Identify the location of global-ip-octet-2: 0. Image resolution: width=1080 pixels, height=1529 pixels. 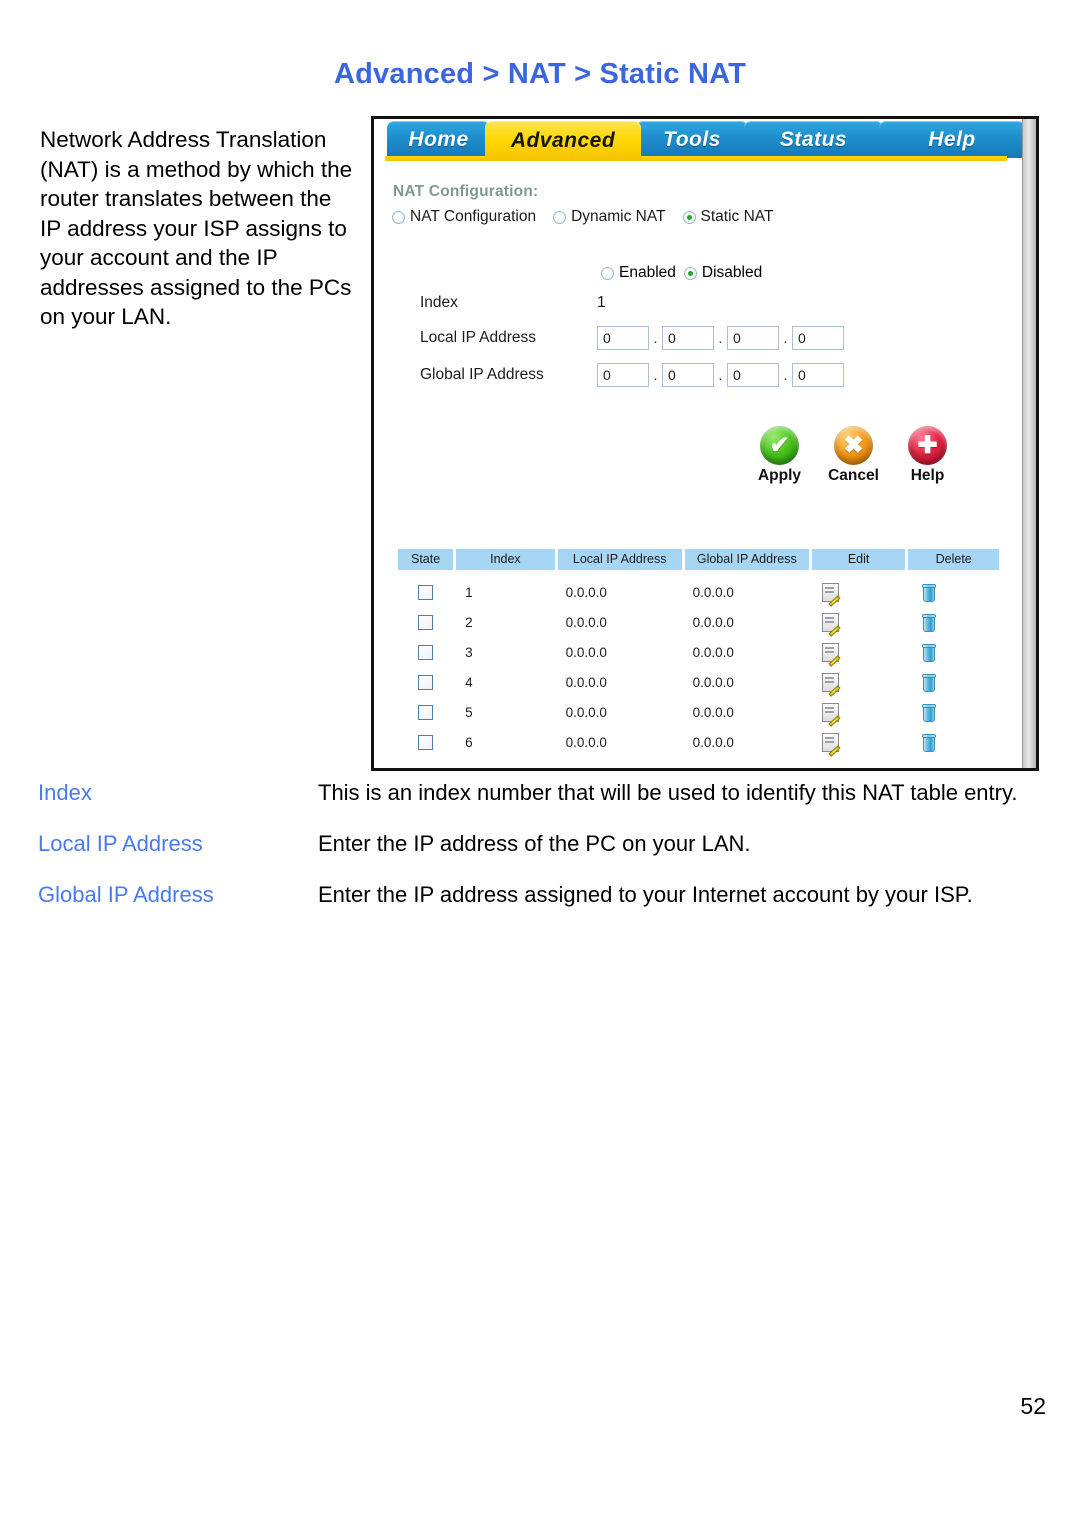
(688, 375).